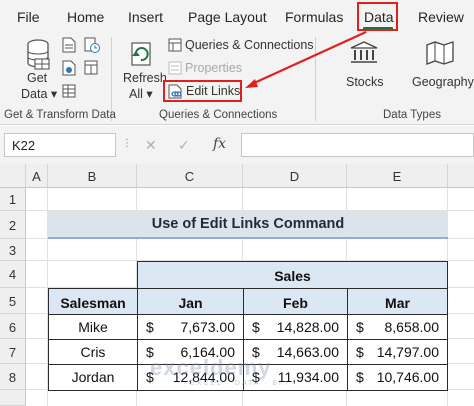 The width and height of the screenshot is (474, 406). What do you see at coordinates (292, 275) in the screenshot?
I see `sales-header: Sales` at bounding box center [292, 275].